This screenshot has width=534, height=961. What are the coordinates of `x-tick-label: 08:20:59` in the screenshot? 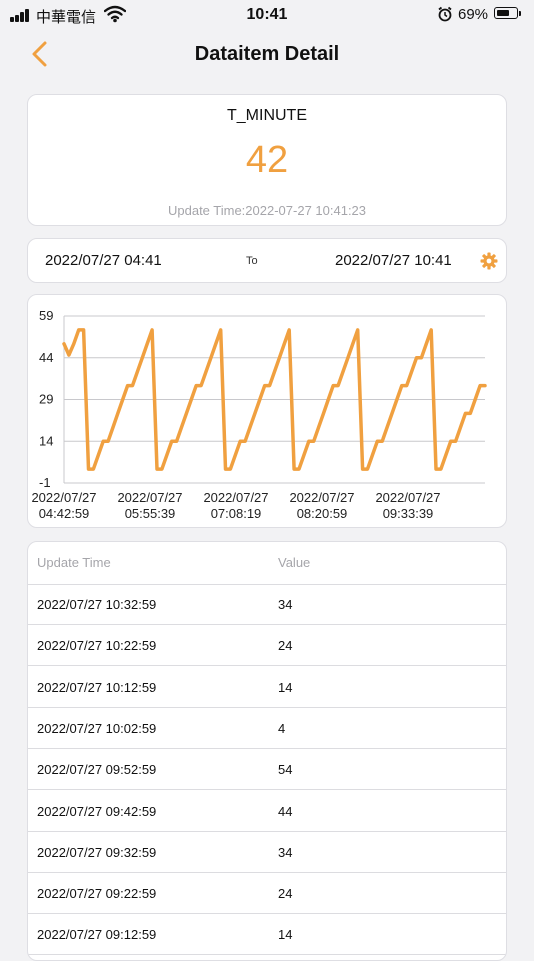 It's located at (322, 513).